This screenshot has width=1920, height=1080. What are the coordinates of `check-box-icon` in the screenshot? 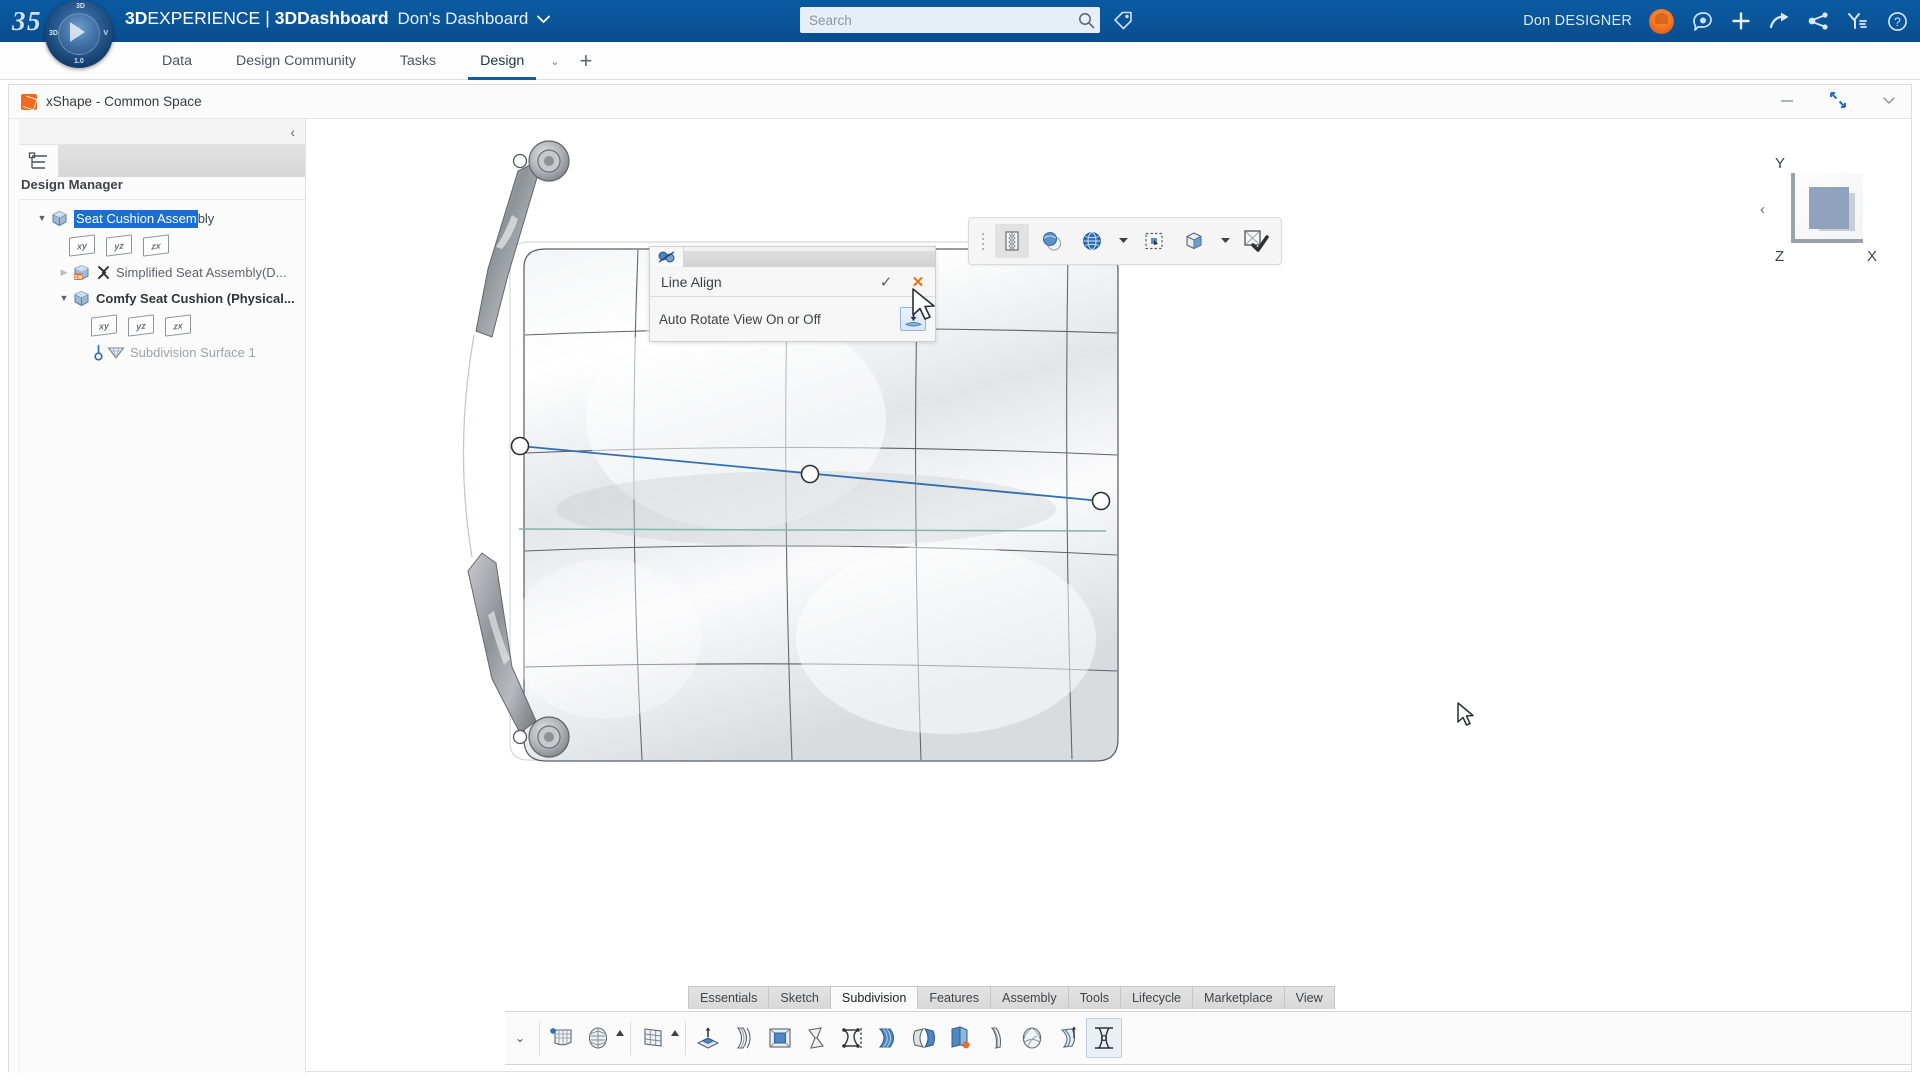 It's located at (1256, 241).